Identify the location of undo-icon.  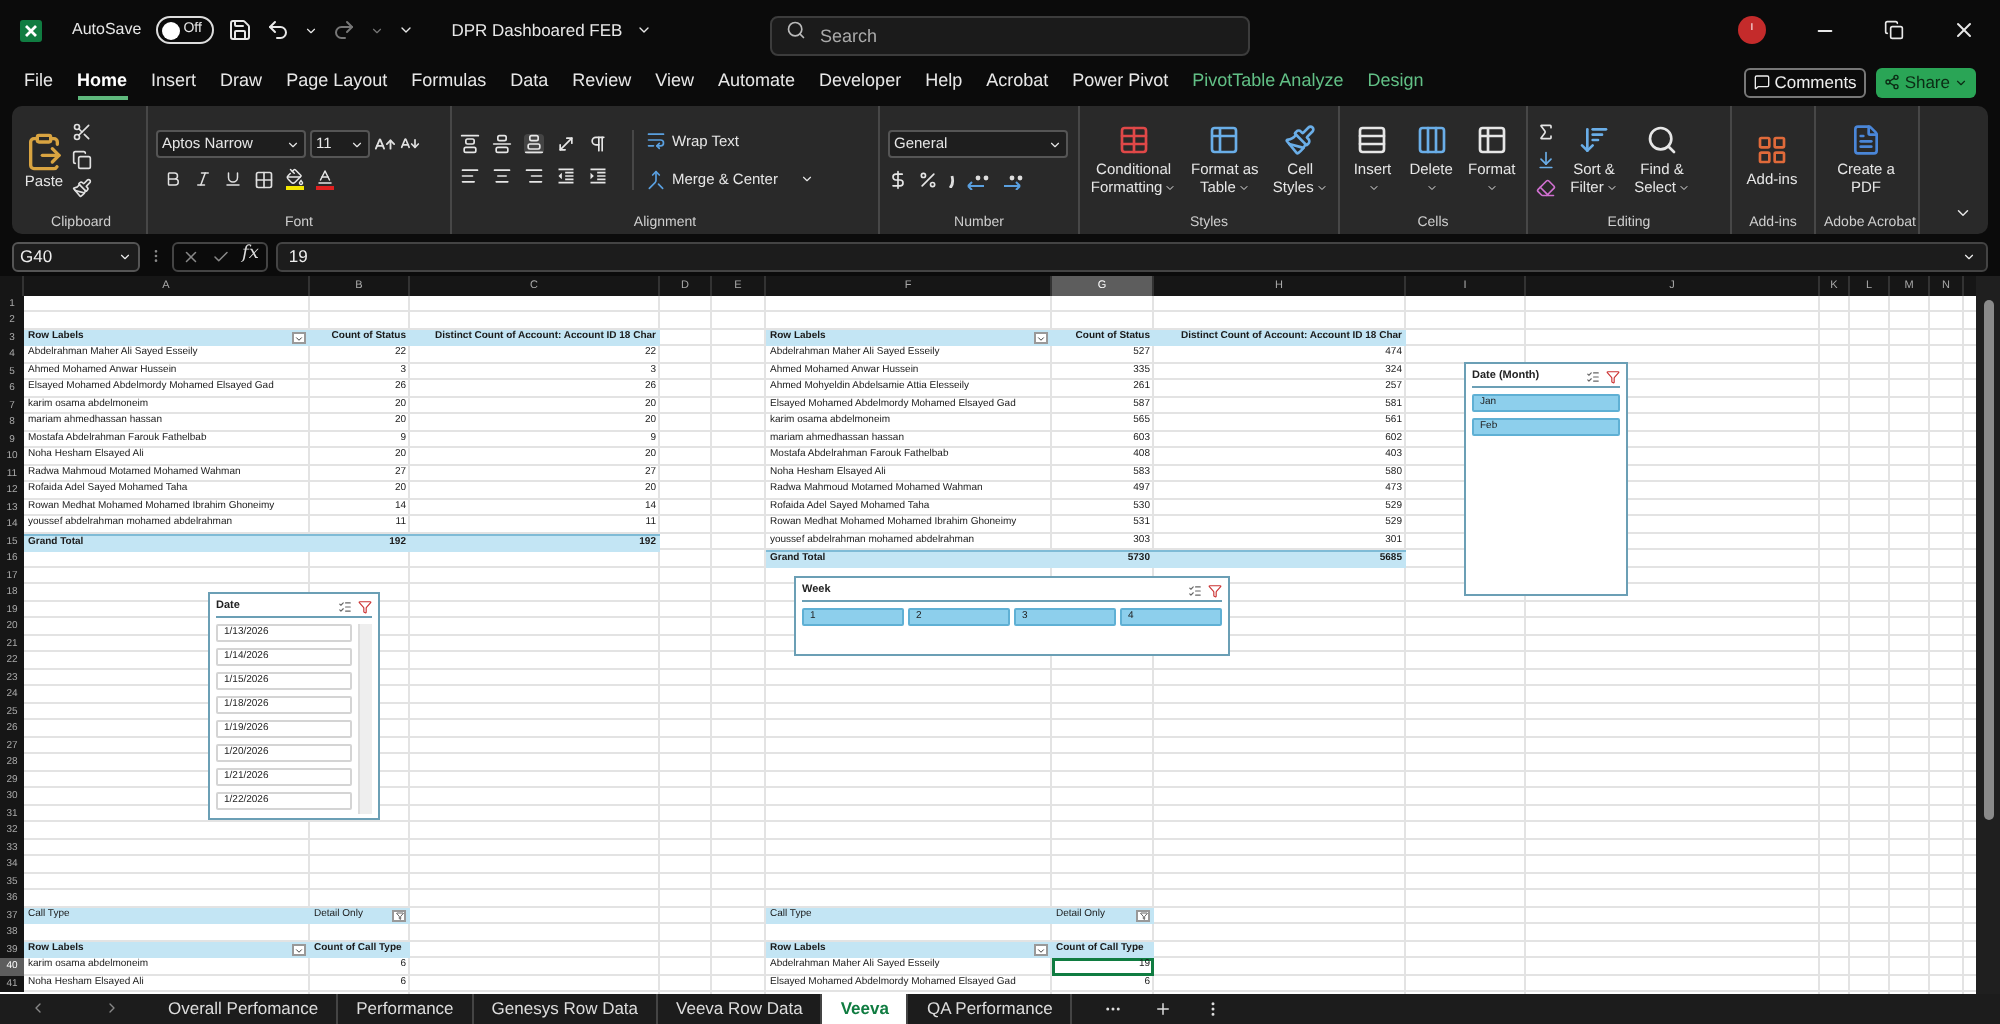
(277, 30).